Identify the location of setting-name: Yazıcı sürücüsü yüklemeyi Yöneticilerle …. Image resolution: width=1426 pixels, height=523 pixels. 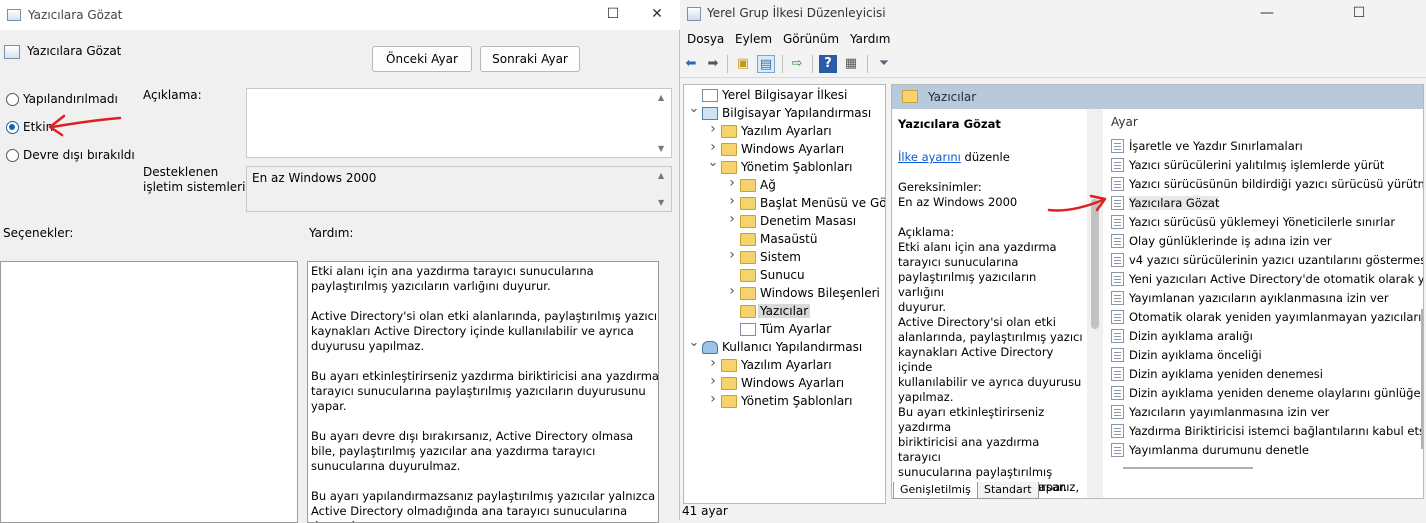
(1262, 222).